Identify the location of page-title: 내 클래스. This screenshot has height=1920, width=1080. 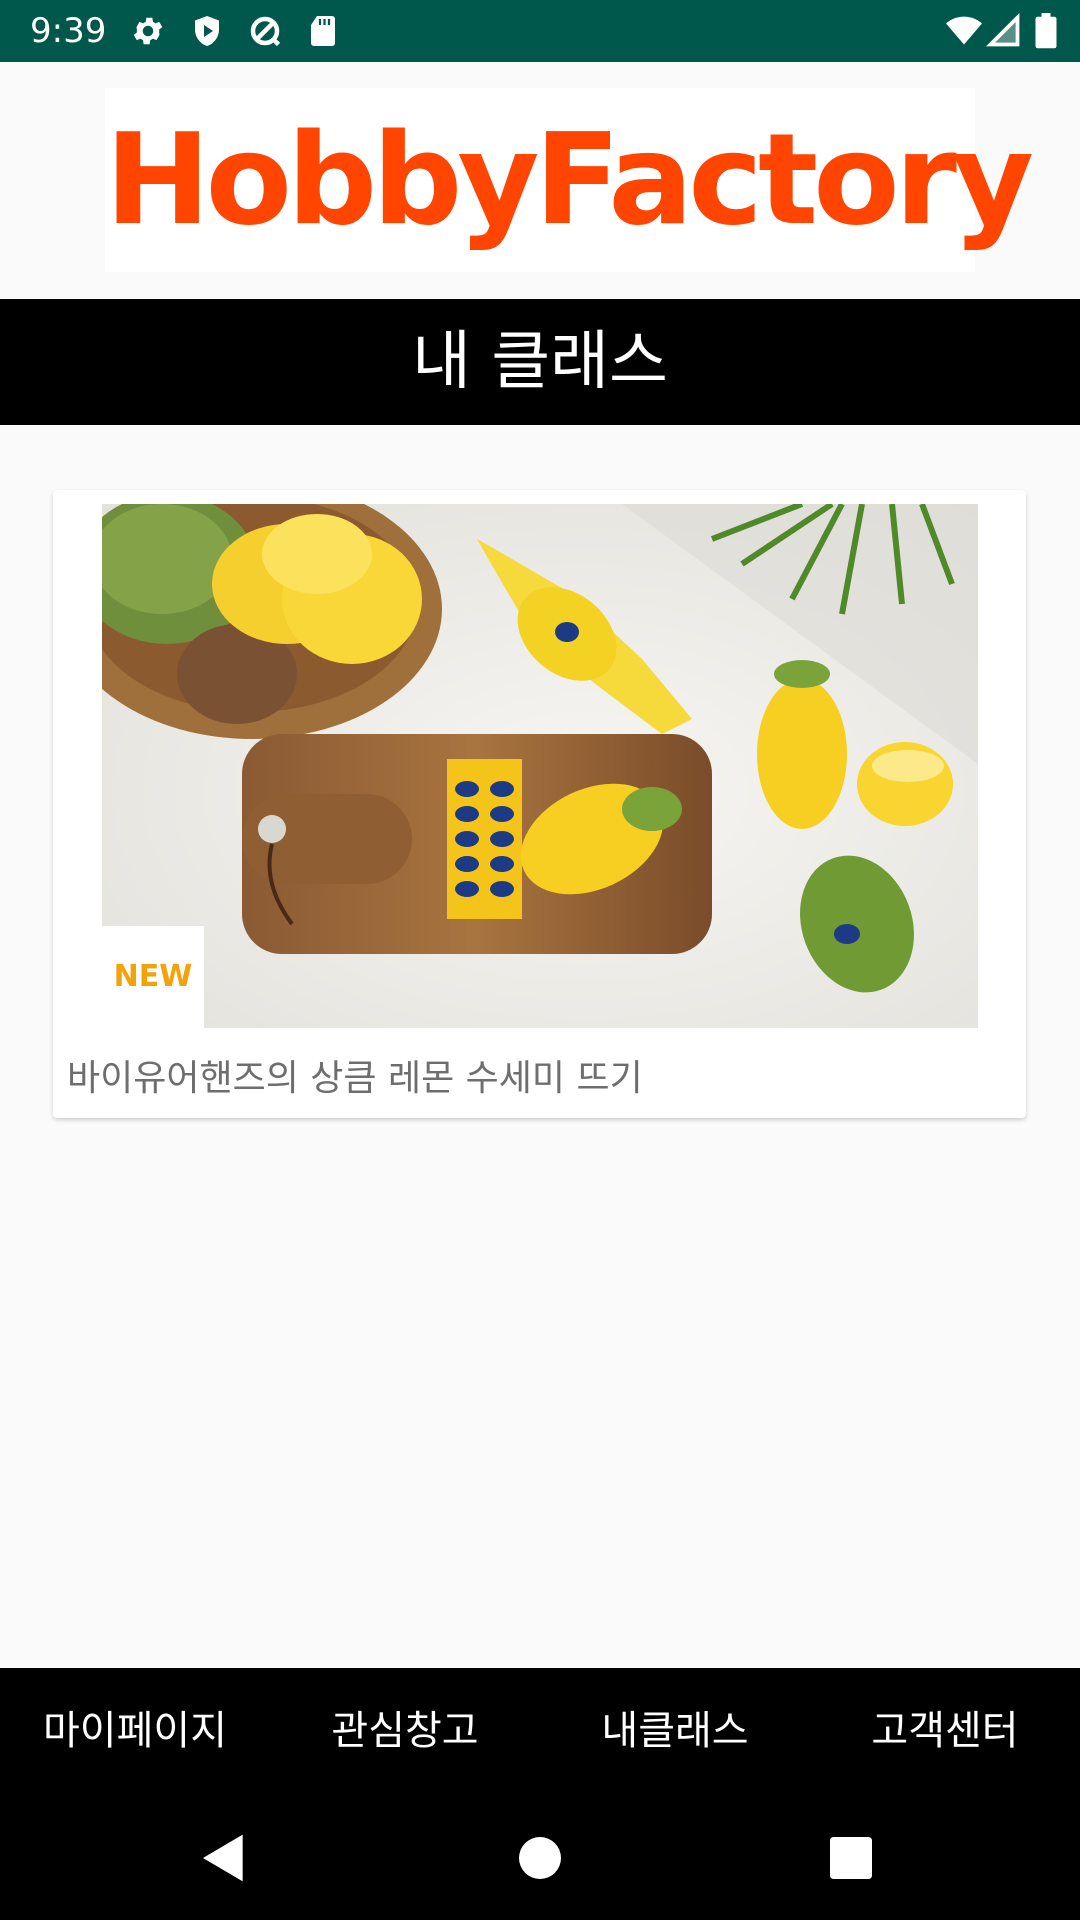
(540, 362).